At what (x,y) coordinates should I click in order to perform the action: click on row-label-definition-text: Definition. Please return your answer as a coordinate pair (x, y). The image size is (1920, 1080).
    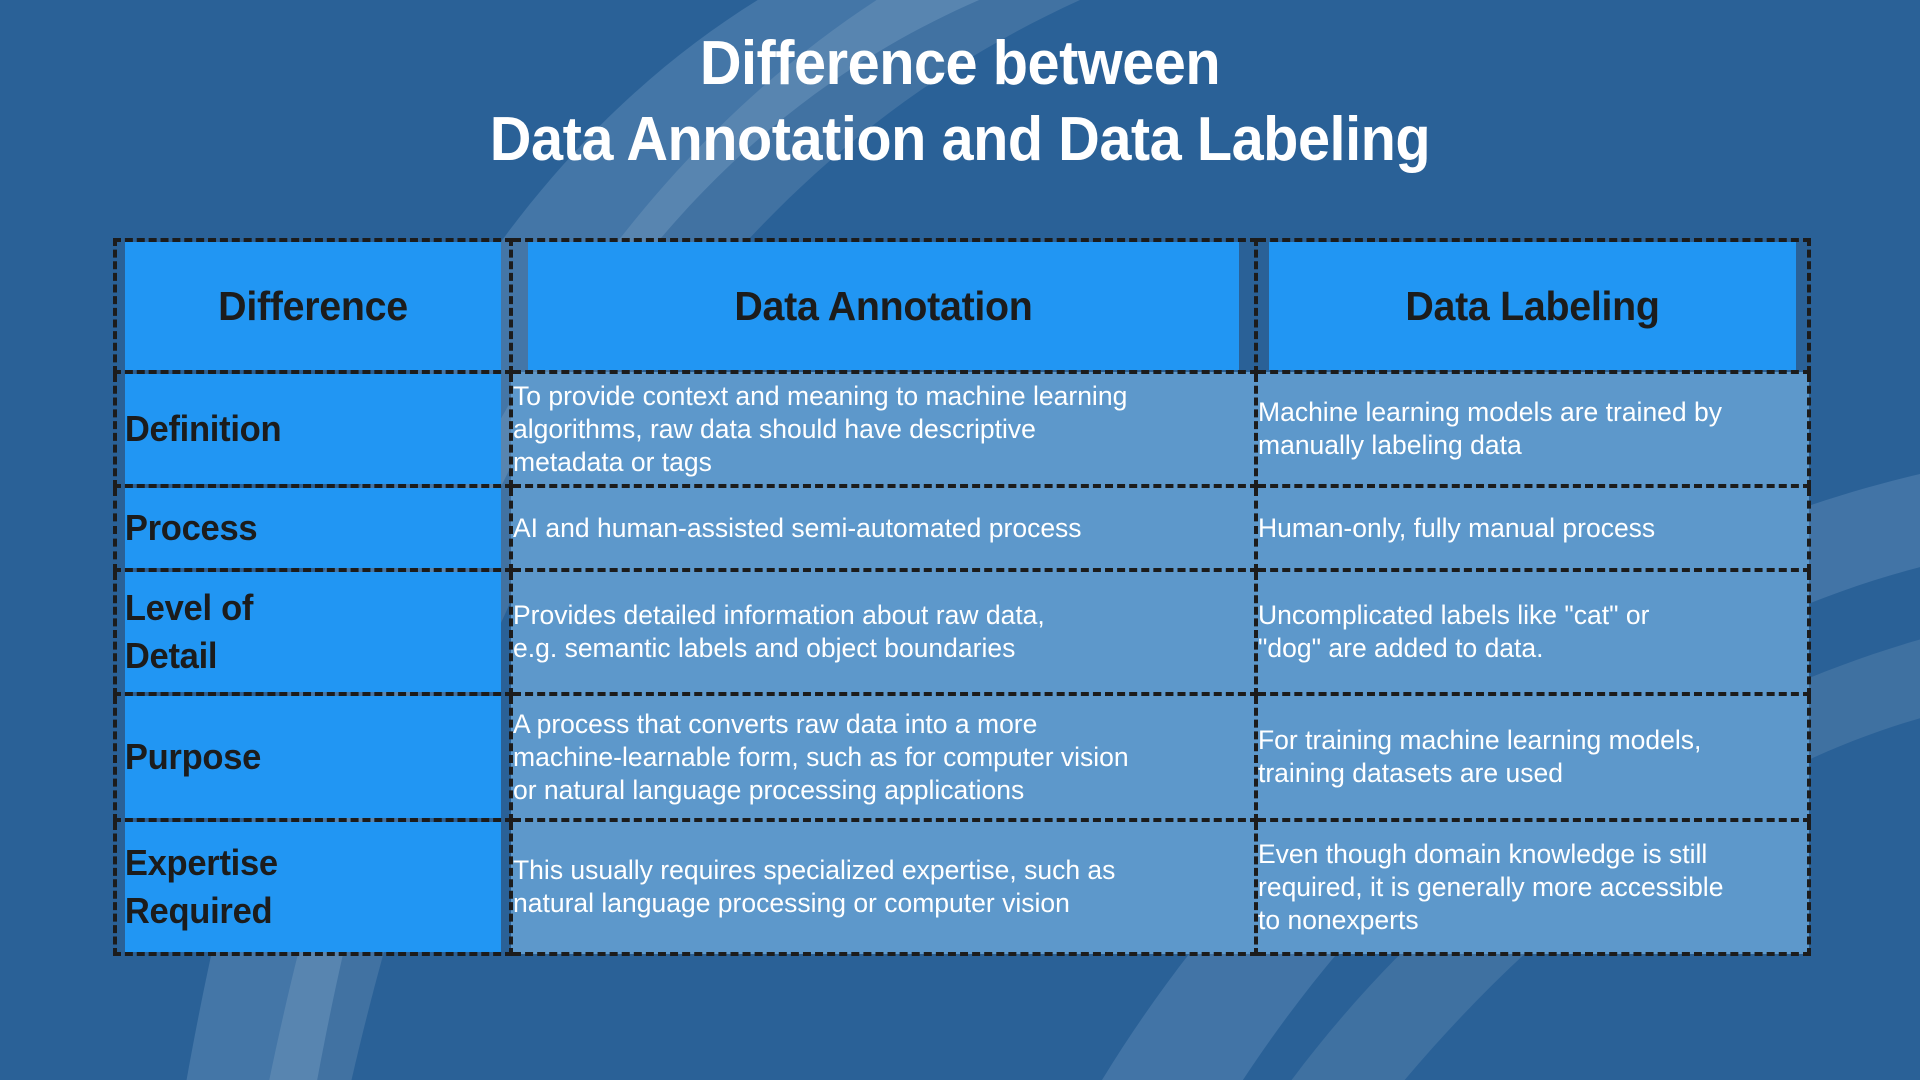
    Looking at the image, I should click on (203, 428).